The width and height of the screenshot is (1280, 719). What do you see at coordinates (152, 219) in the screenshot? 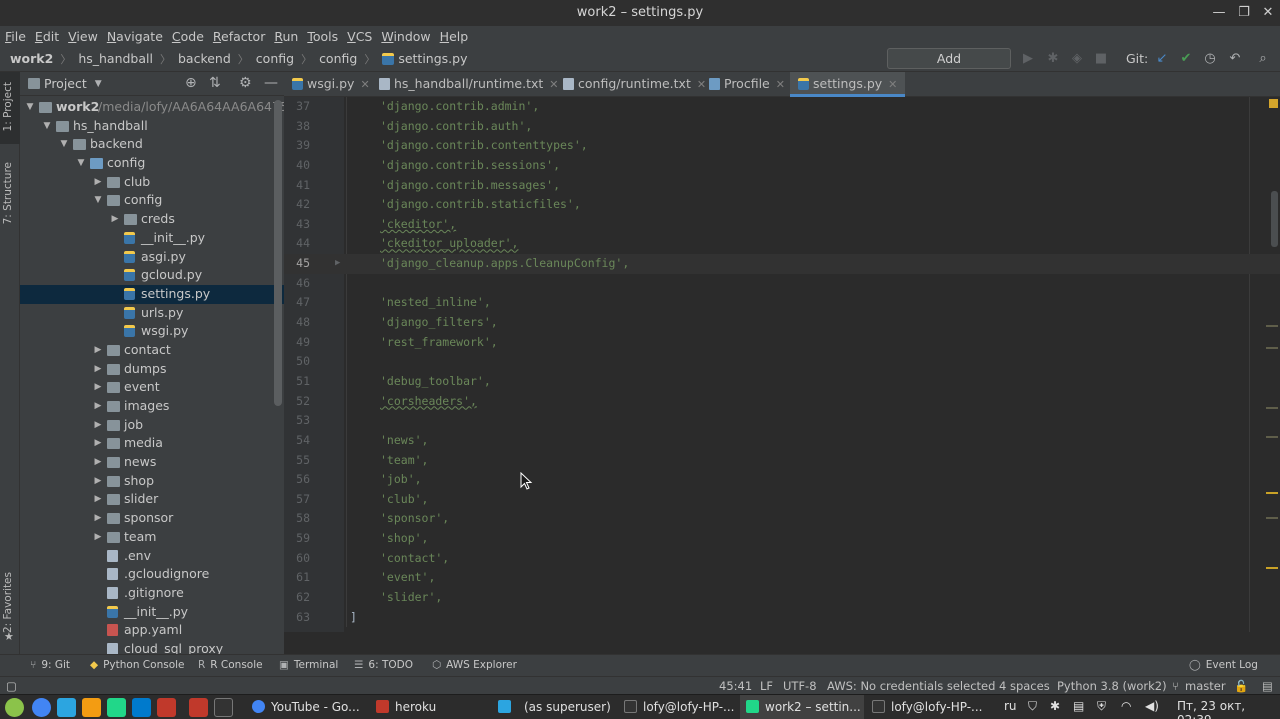
I see `tree-item: ▶ creds` at bounding box center [152, 219].